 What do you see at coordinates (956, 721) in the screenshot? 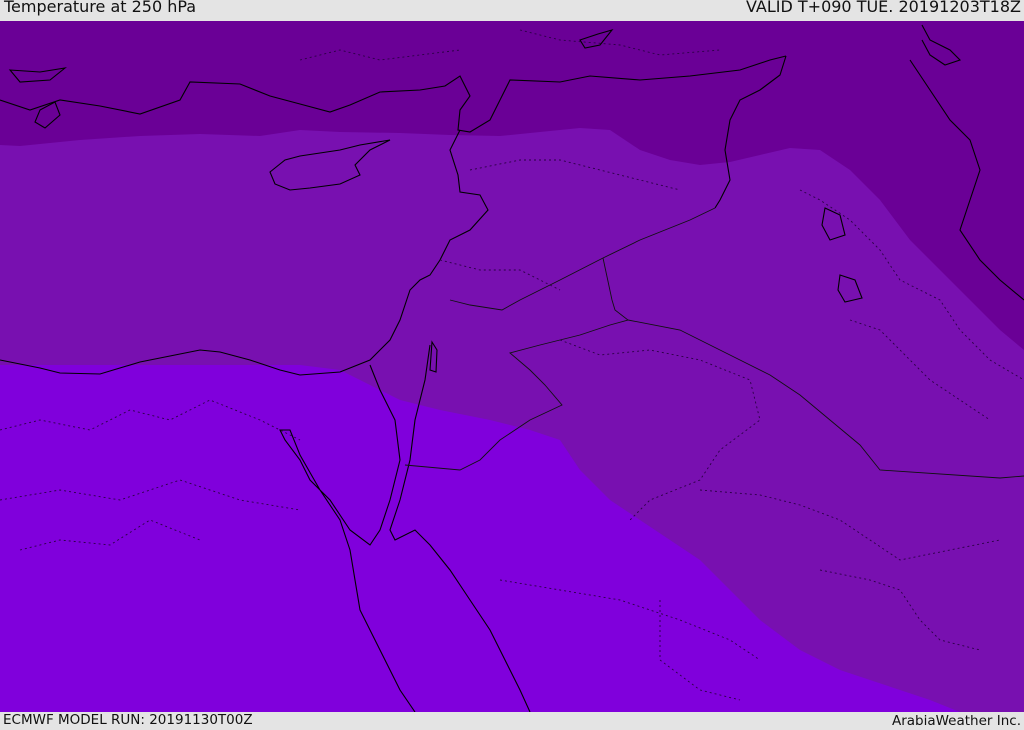
I see `credit: ArabiaWeather Inc.` at bounding box center [956, 721].